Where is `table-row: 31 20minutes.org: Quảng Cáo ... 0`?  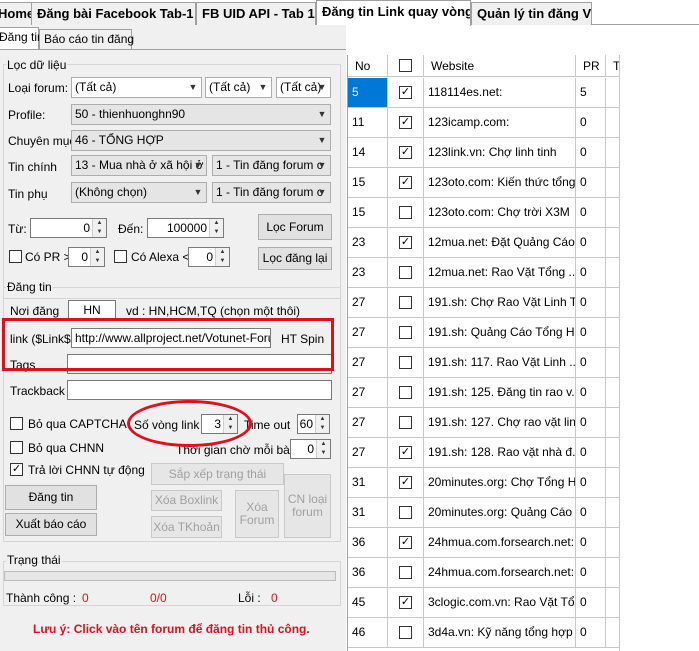 table-row: 31 20minutes.org: Quảng Cáo ... 0 is located at coordinates (483, 513).